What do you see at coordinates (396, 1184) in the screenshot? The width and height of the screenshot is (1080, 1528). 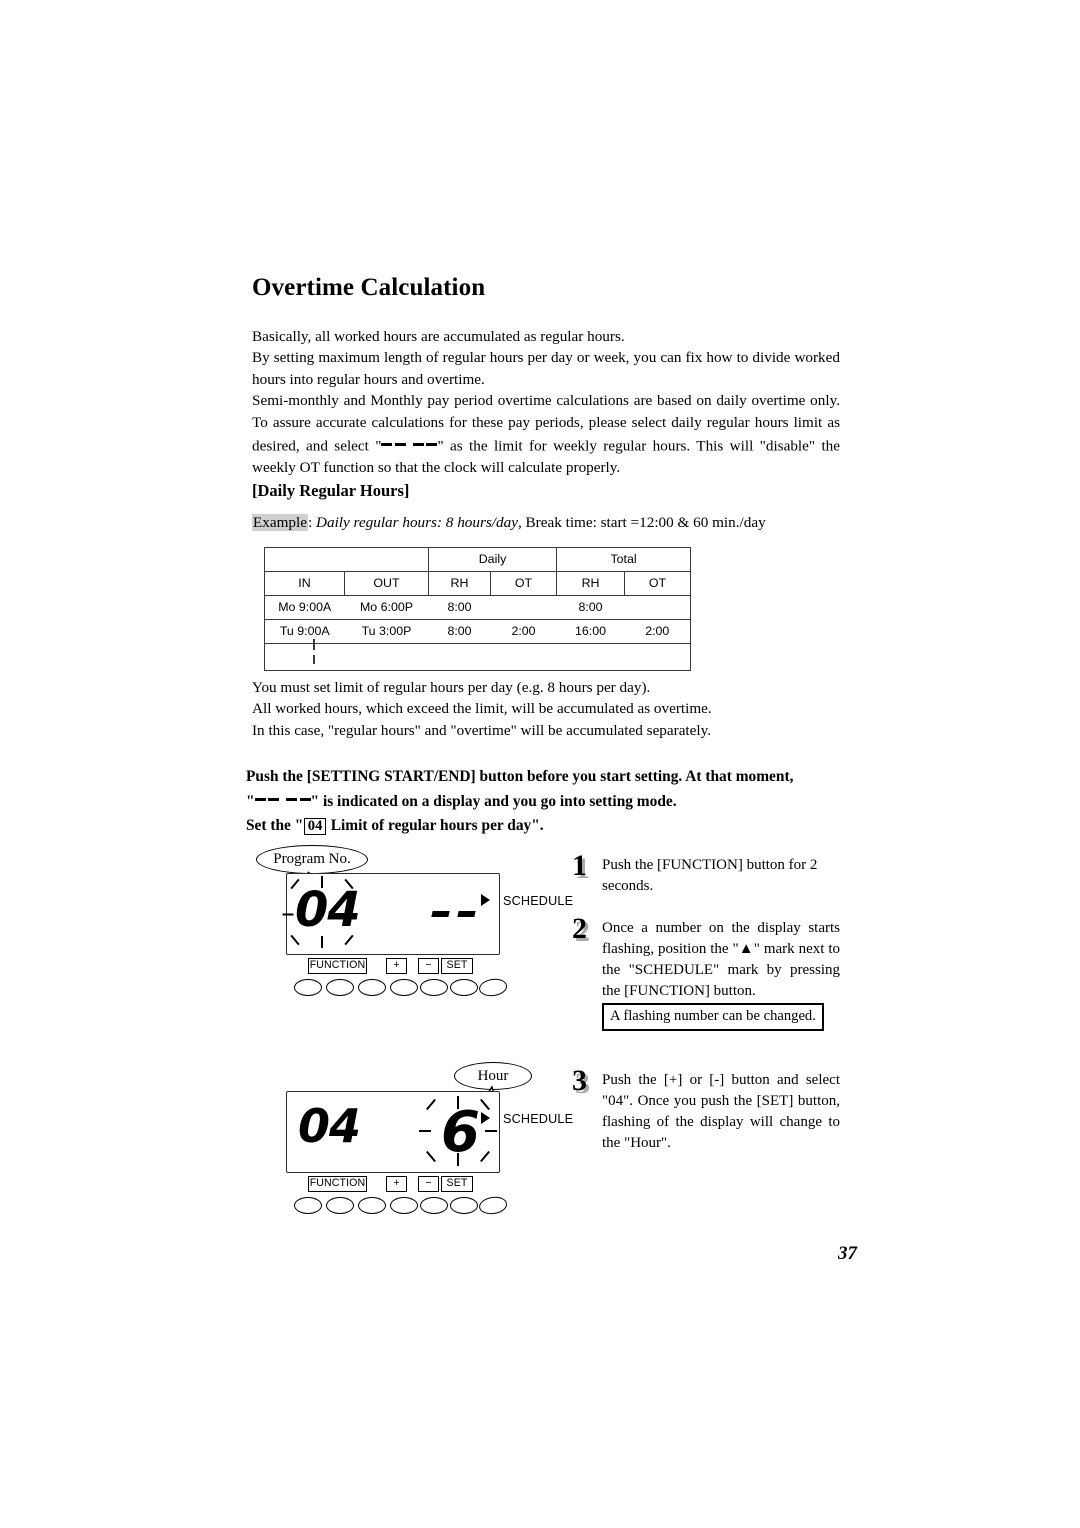 I see `plus-button-label-2: +` at bounding box center [396, 1184].